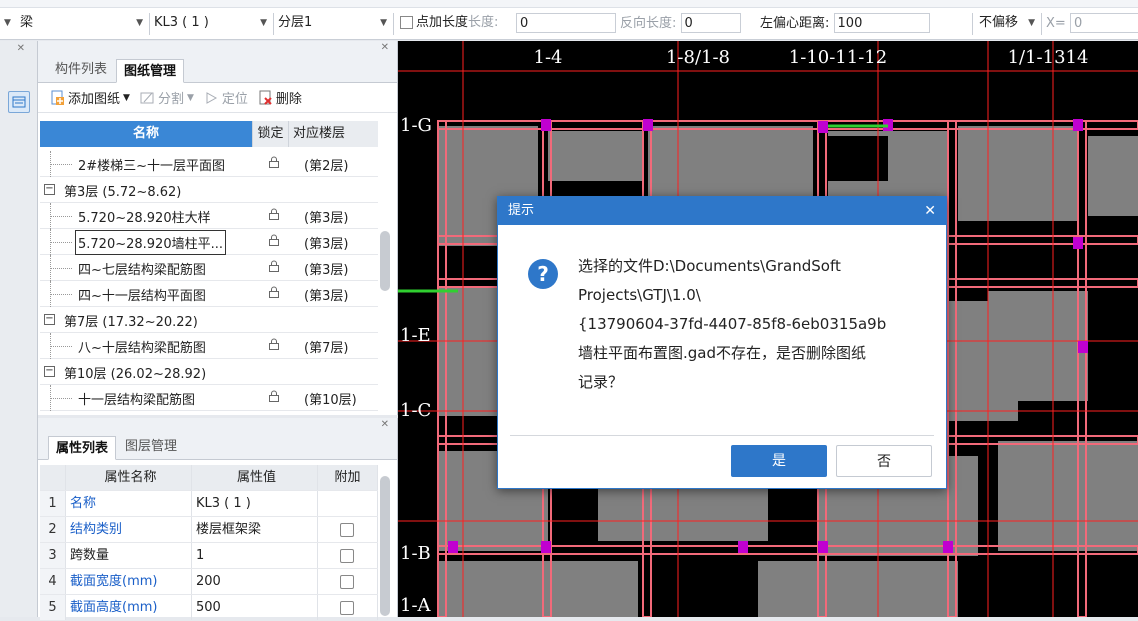 The height and width of the screenshot is (621, 1138). What do you see at coordinates (53, 529) in the screenshot?
I see `row-number: 2` at bounding box center [53, 529].